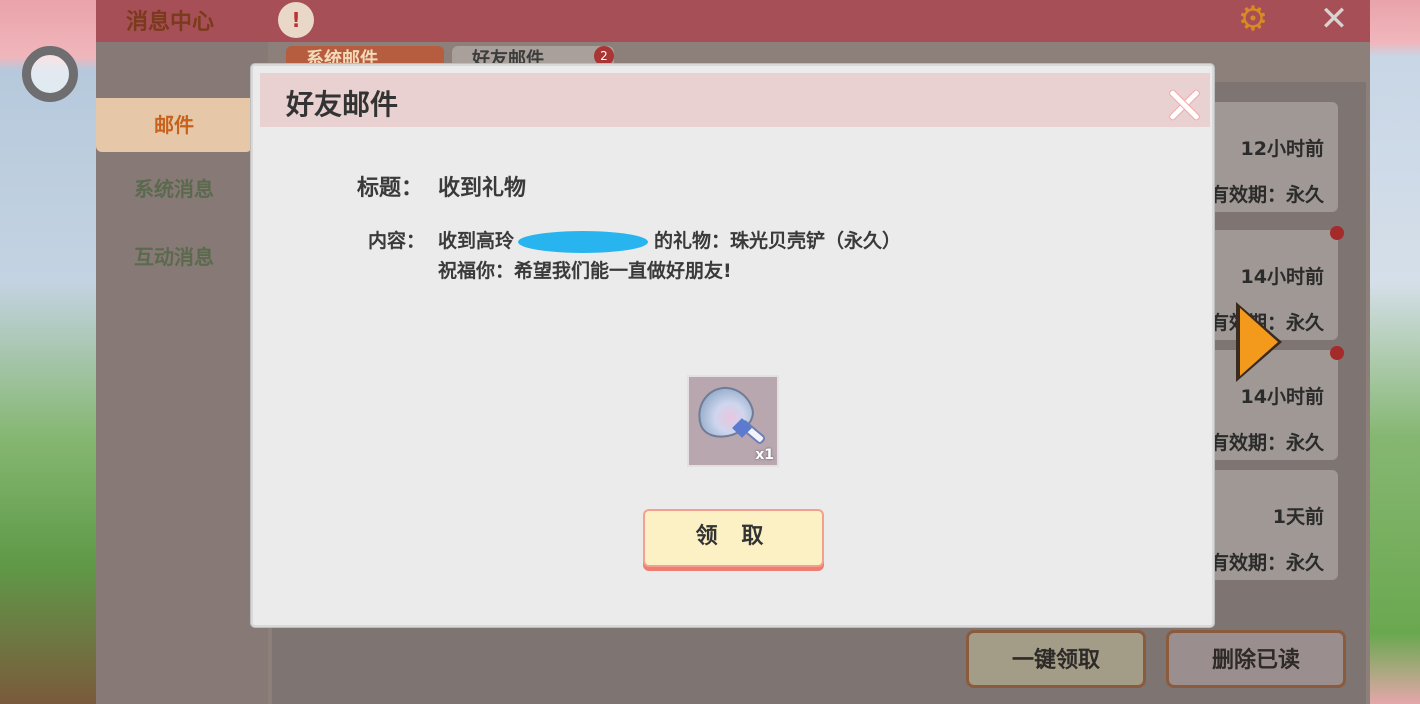 The image size is (1420, 704). What do you see at coordinates (585, 271) in the screenshot?
I see `content-line-2: 祝福你：希望我们能一直做好朋友!` at bounding box center [585, 271].